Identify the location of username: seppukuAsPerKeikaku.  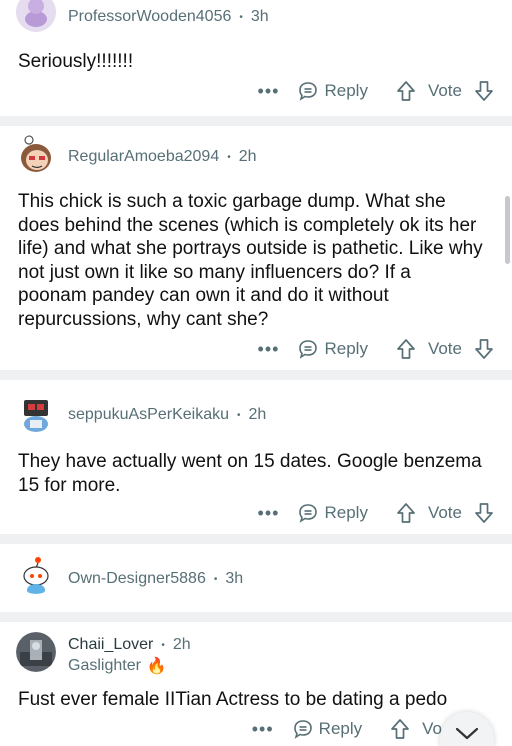
(148, 415).